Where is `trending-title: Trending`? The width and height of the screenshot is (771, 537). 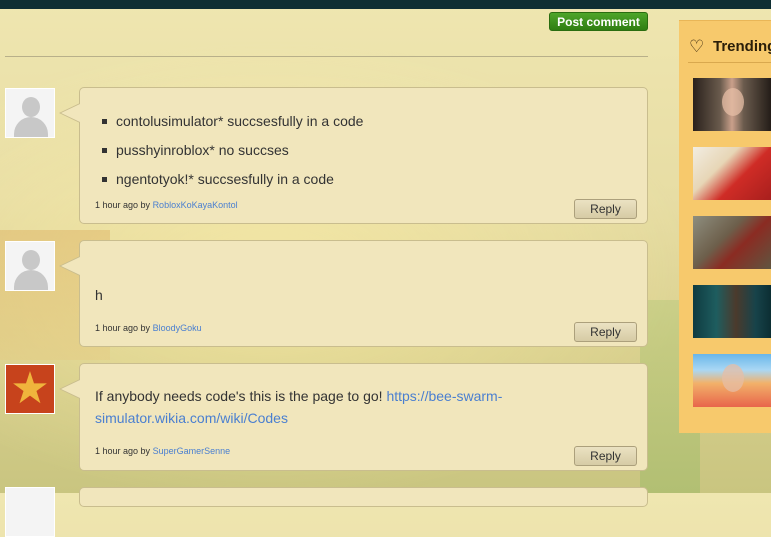
trending-title: Trending is located at coordinates (742, 46).